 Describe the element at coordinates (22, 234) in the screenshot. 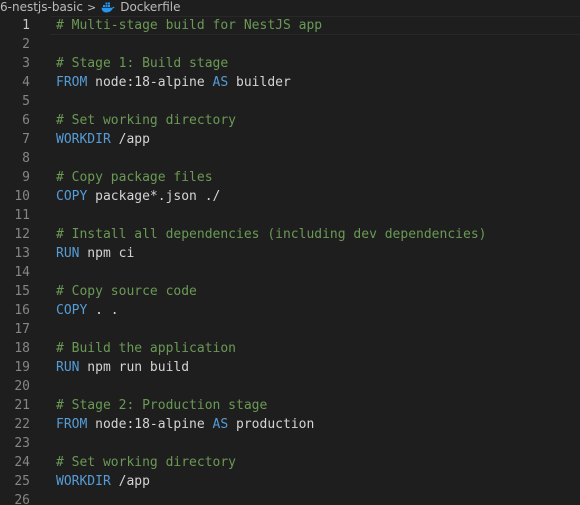

I see `line-number: 12` at that location.